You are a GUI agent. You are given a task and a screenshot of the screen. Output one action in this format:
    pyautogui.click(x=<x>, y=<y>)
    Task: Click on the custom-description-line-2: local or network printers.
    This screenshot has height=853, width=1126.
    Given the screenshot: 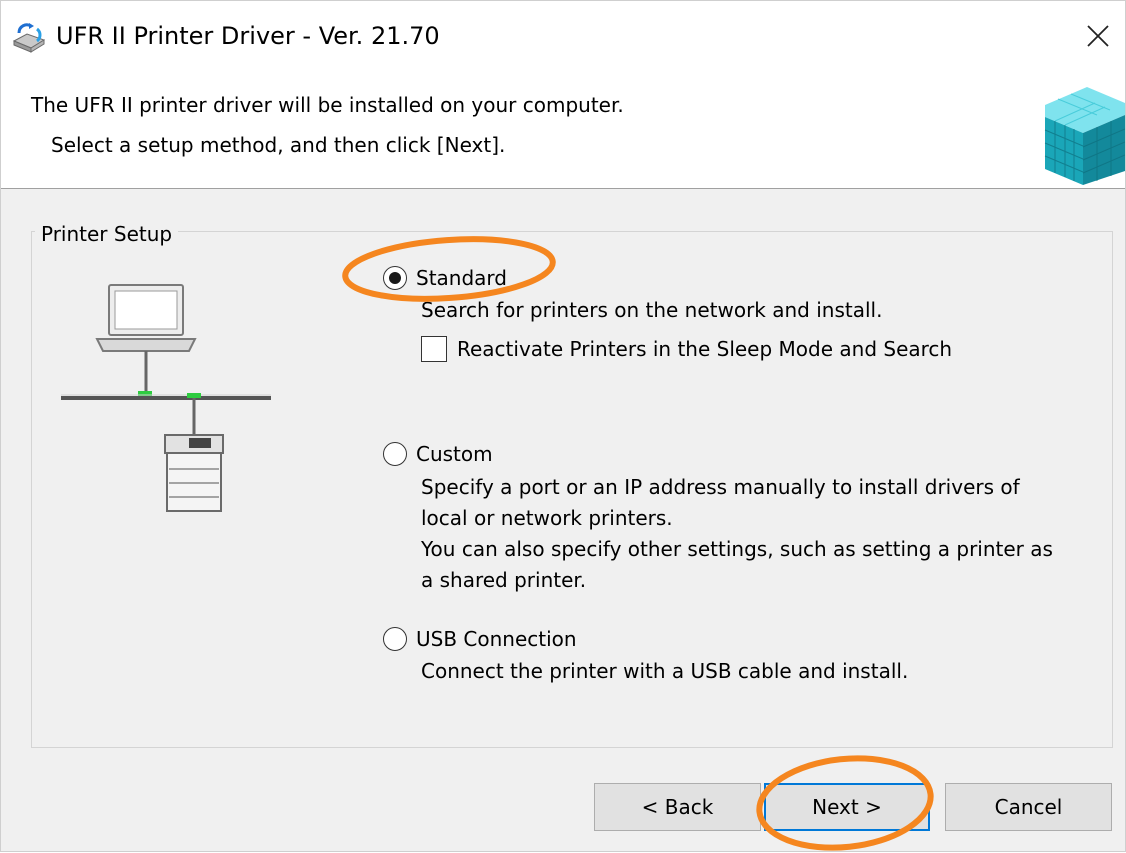 What is the action you would take?
    pyautogui.click(x=547, y=518)
    